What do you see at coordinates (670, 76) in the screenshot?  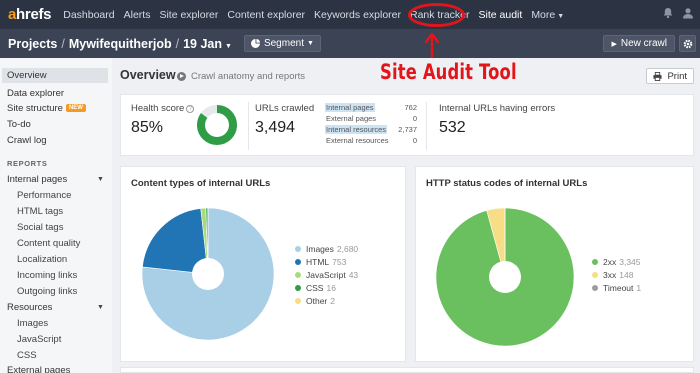 I see `print-button: Print` at bounding box center [670, 76].